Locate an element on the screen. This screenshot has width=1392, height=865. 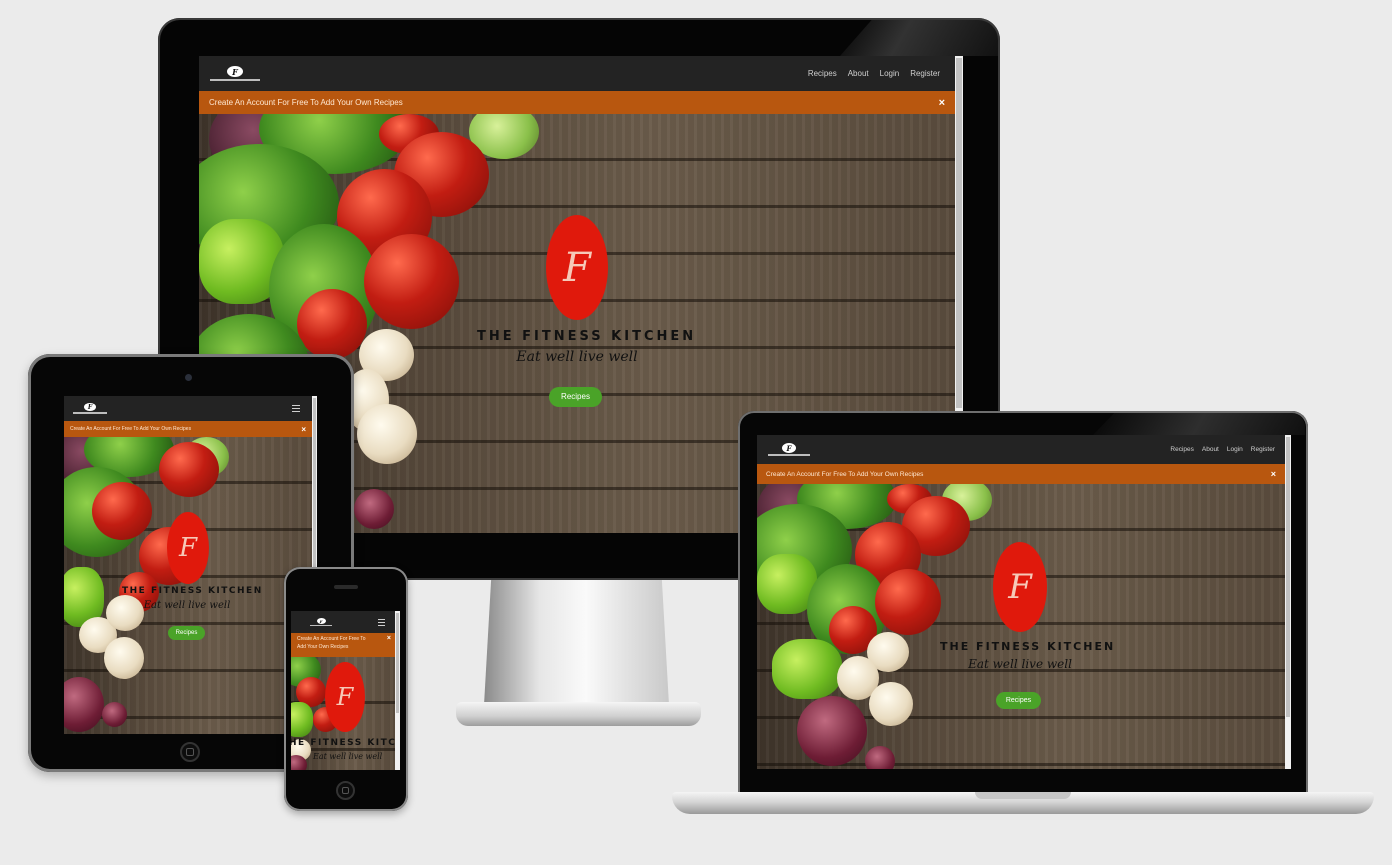
alert-line-1: Create An Account For Free To is located at coordinates (331, 639).